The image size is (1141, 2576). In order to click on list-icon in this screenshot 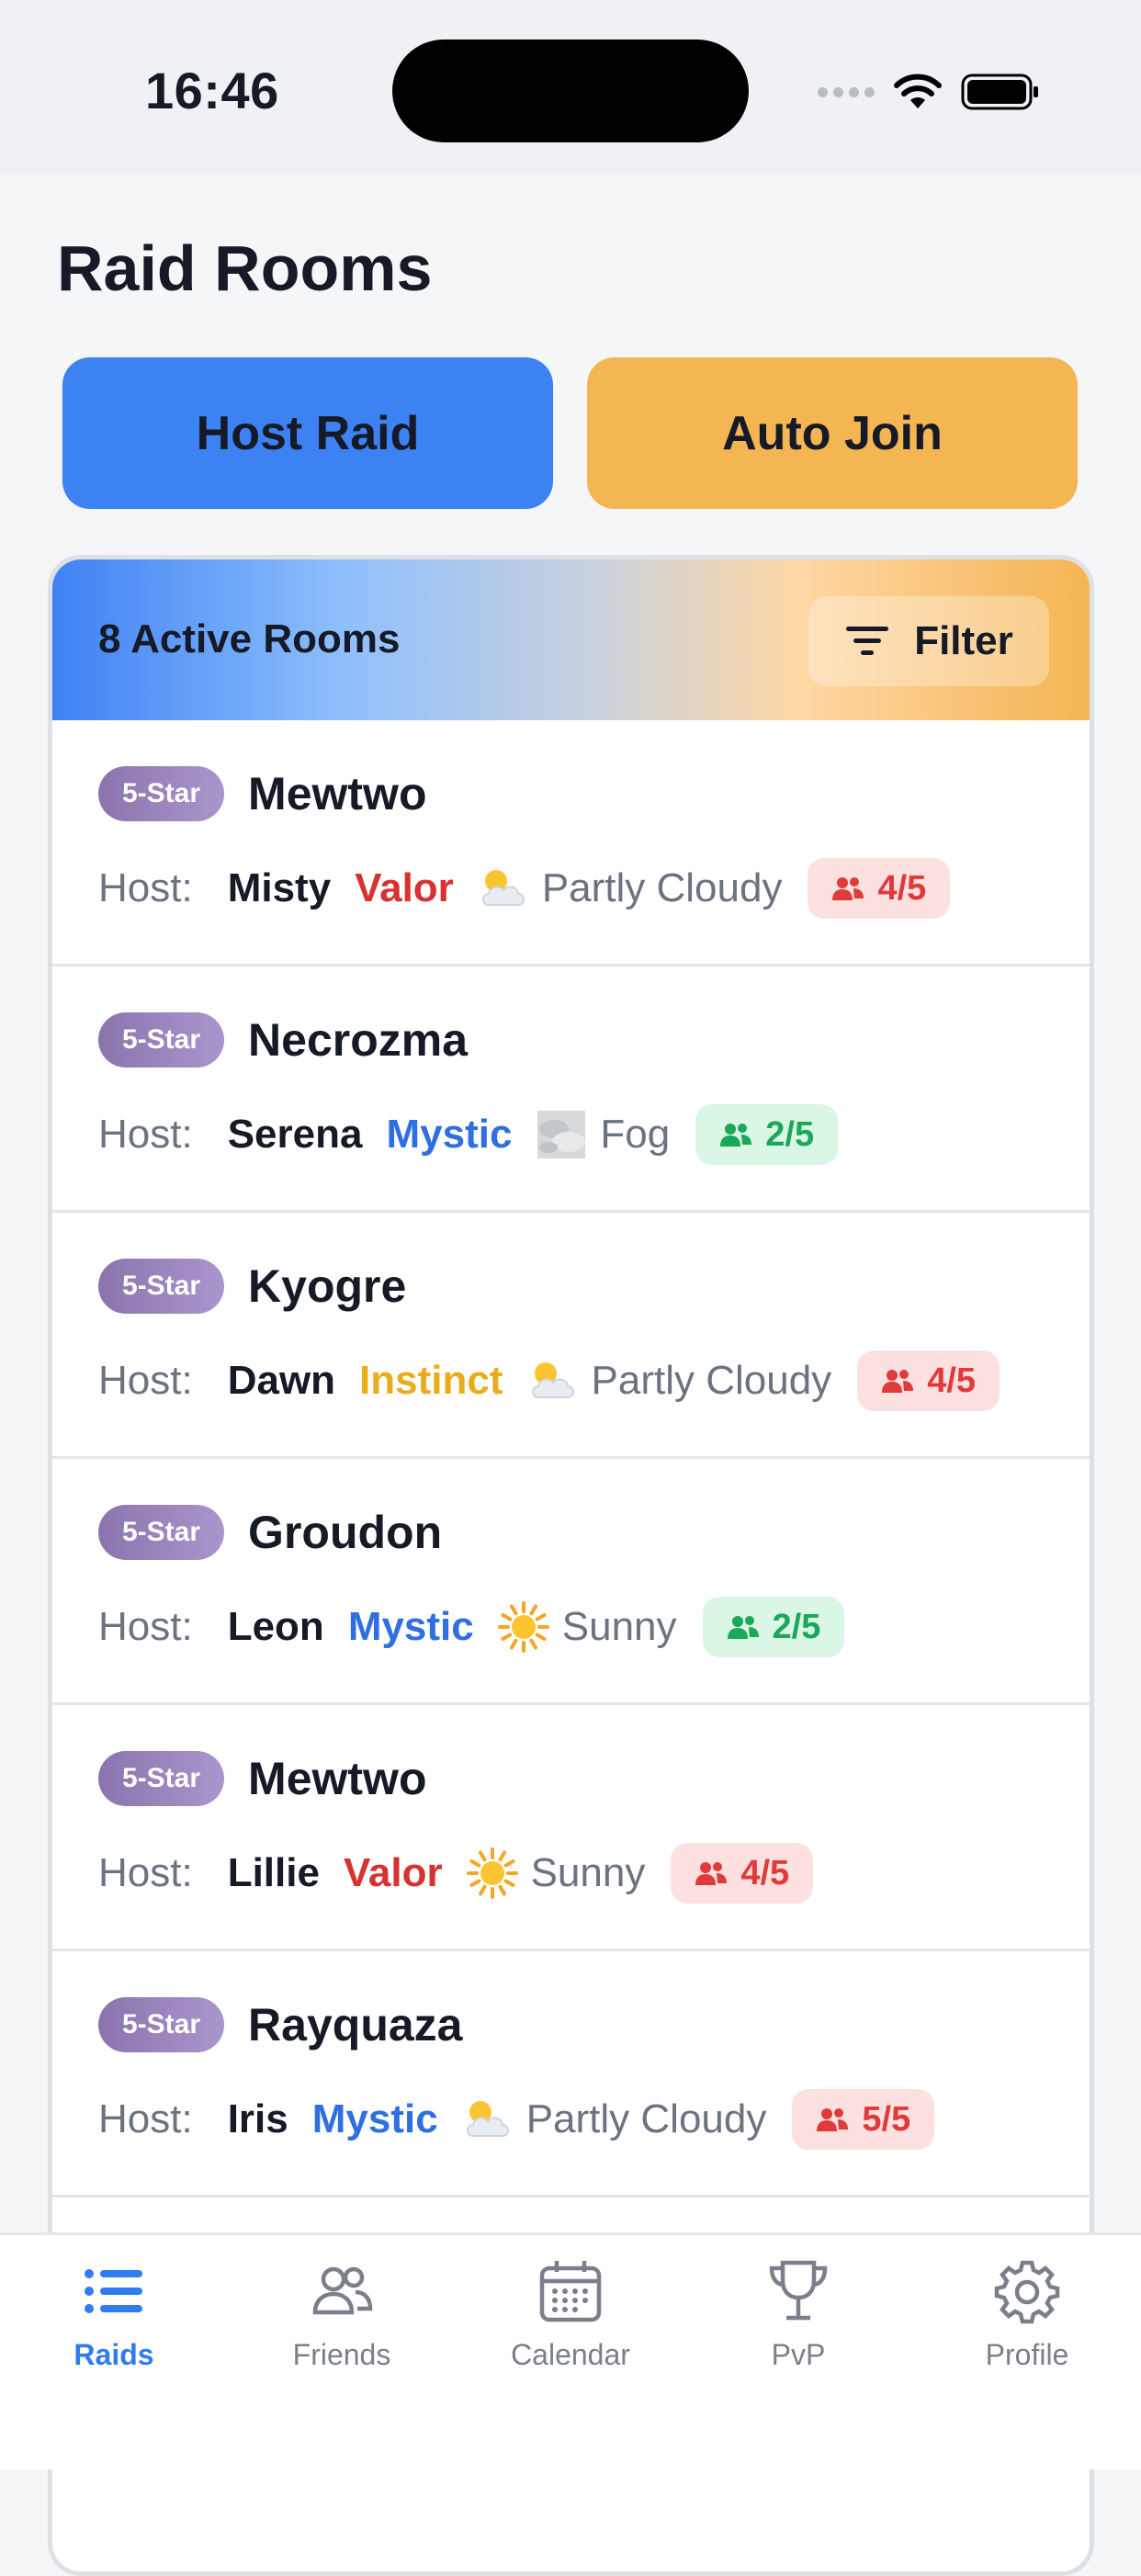, I will do `click(113, 2291)`.